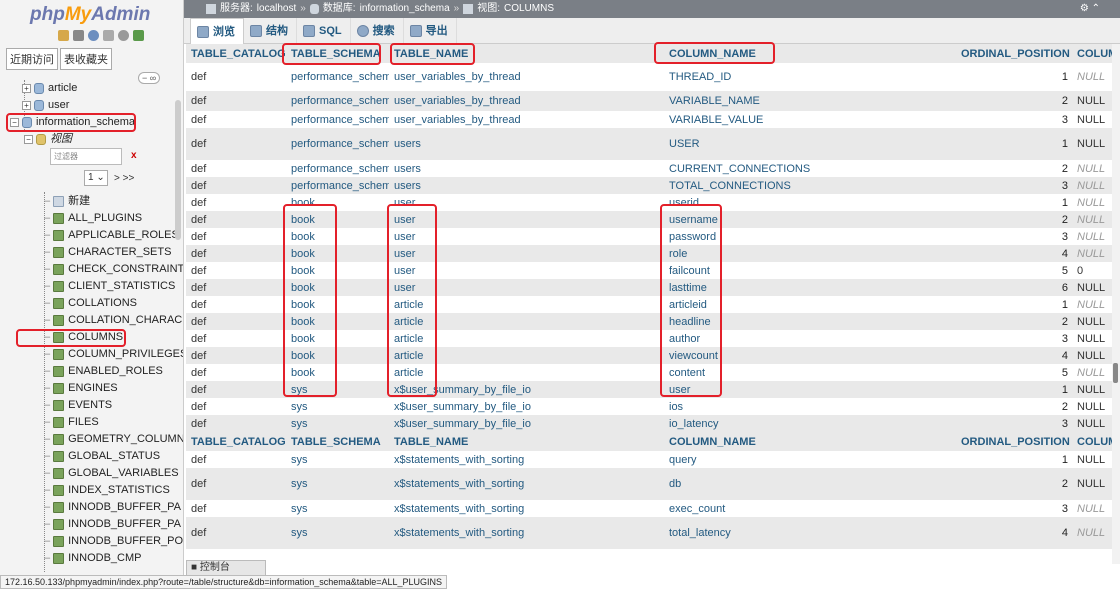  Describe the element at coordinates (113, 320) in the screenshot. I see `tree-item-view: – COLLATION_CHARAC` at that location.